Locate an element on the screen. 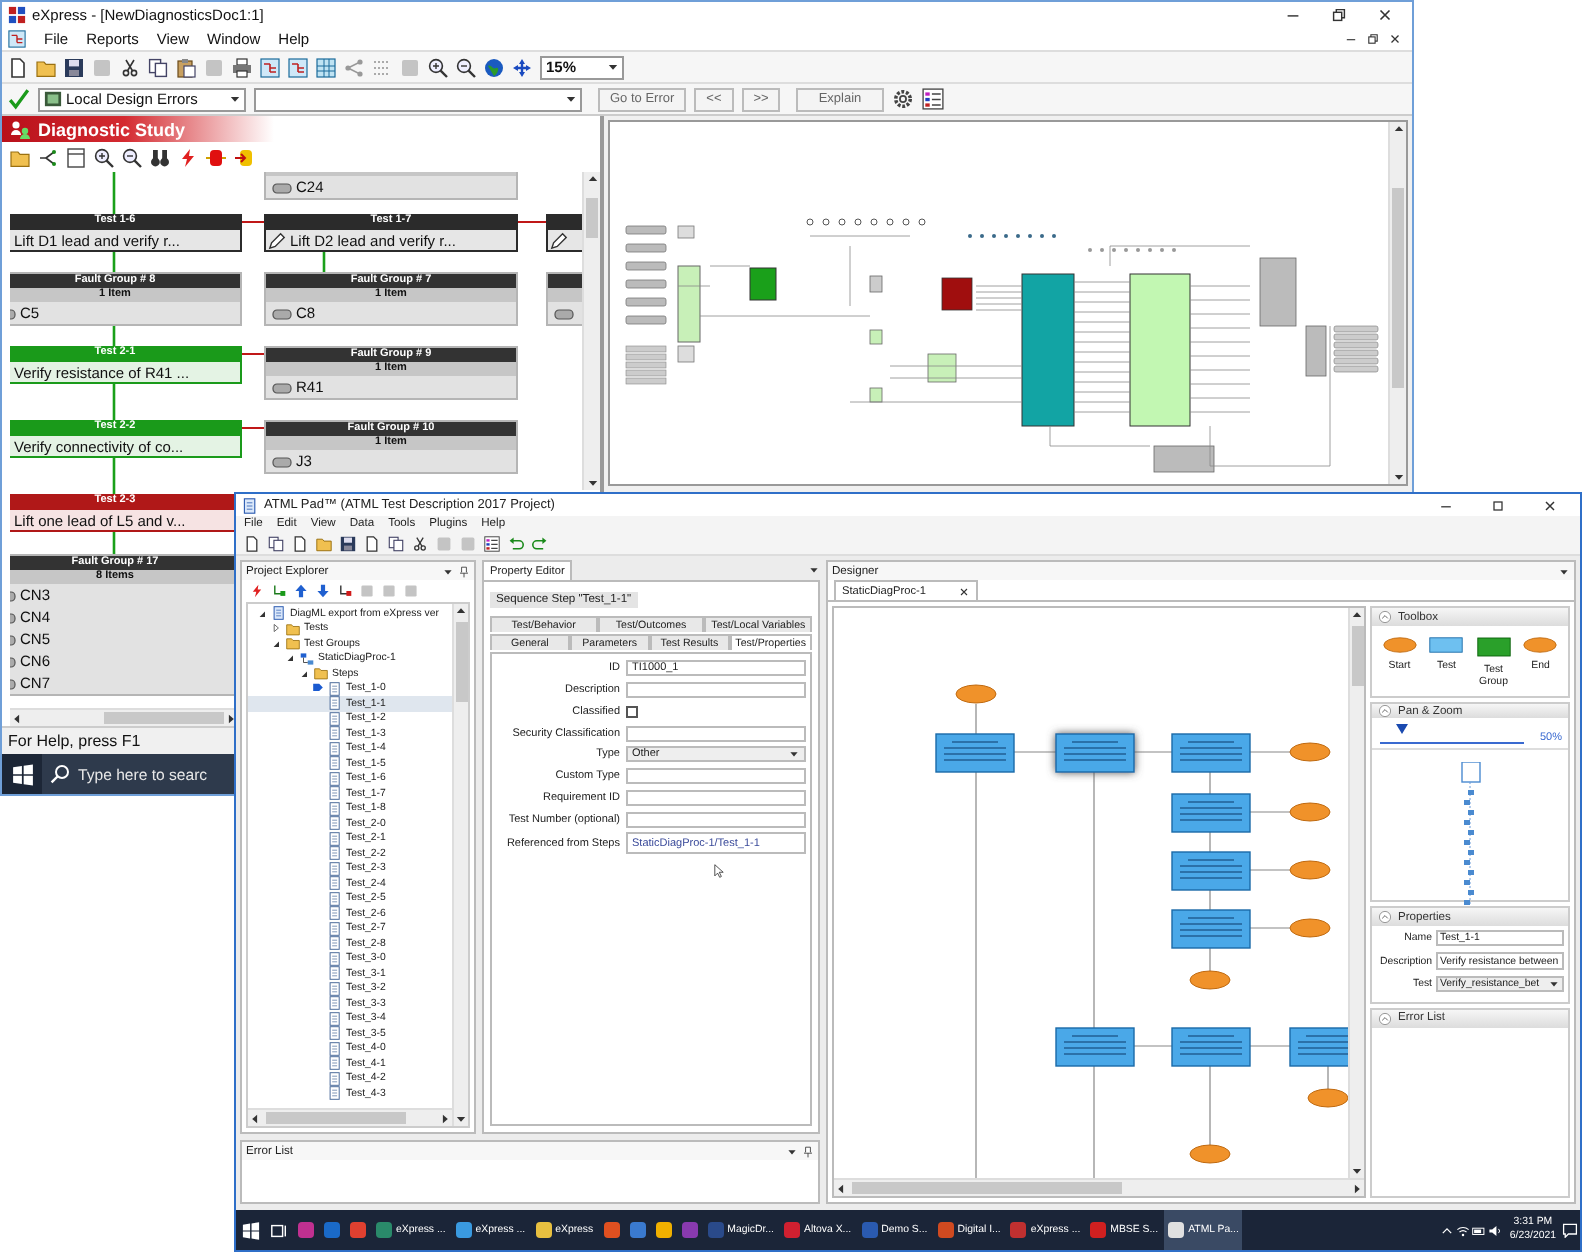 The height and width of the screenshot is (1252, 1582). table-view-icon is located at coordinates (326, 67).